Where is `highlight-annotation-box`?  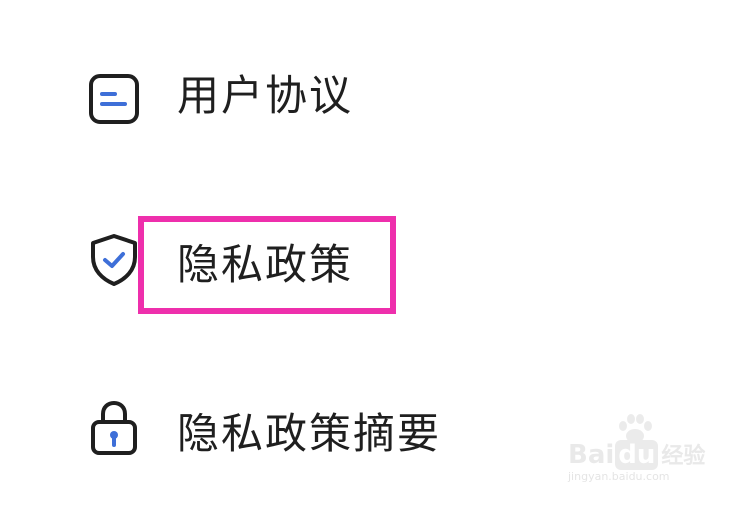
highlight-annotation-box is located at coordinates (267, 265).